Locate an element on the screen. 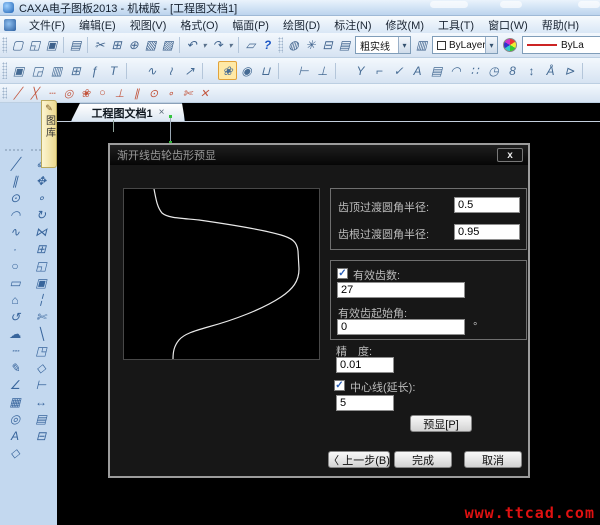  start-angle-input is located at coordinates (401, 327).